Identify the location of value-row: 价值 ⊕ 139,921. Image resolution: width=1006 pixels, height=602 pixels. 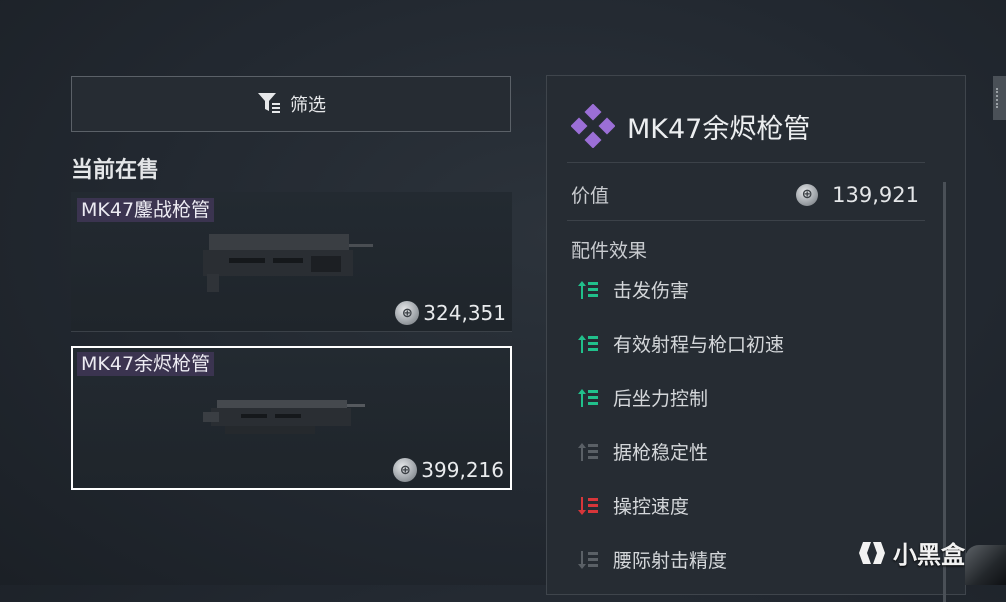
(745, 194).